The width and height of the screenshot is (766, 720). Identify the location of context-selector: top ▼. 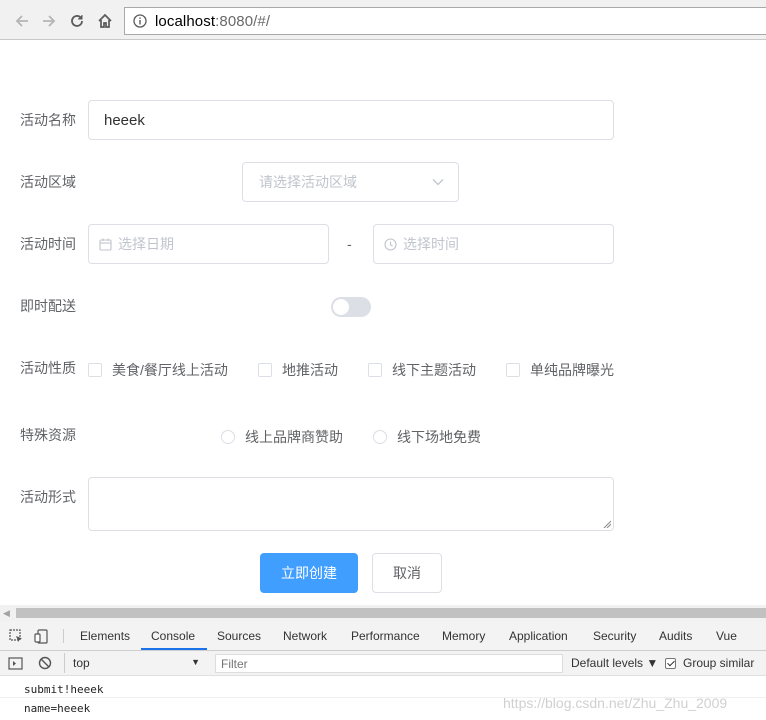
(135, 663).